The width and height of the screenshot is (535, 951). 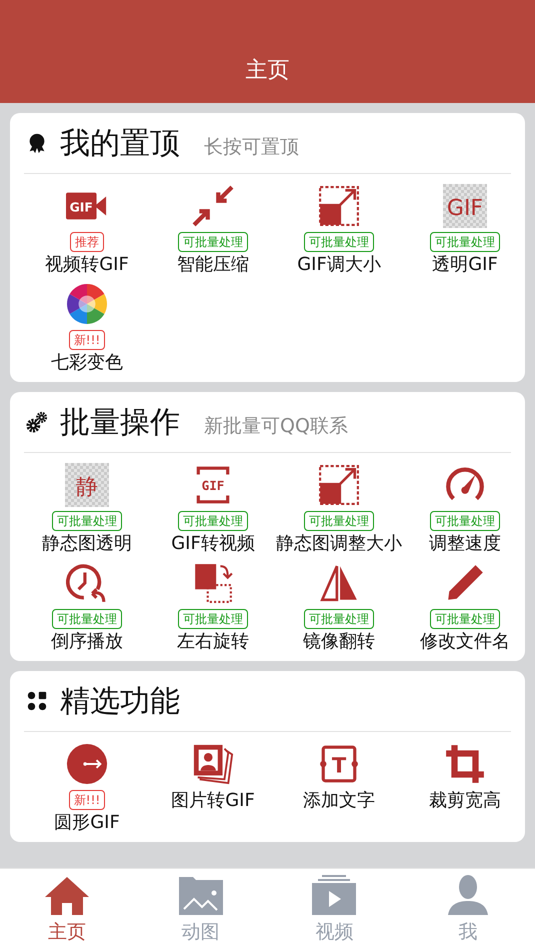 I want to click on section-subtitle: 长按可置顶, so click(x=251, y=147).